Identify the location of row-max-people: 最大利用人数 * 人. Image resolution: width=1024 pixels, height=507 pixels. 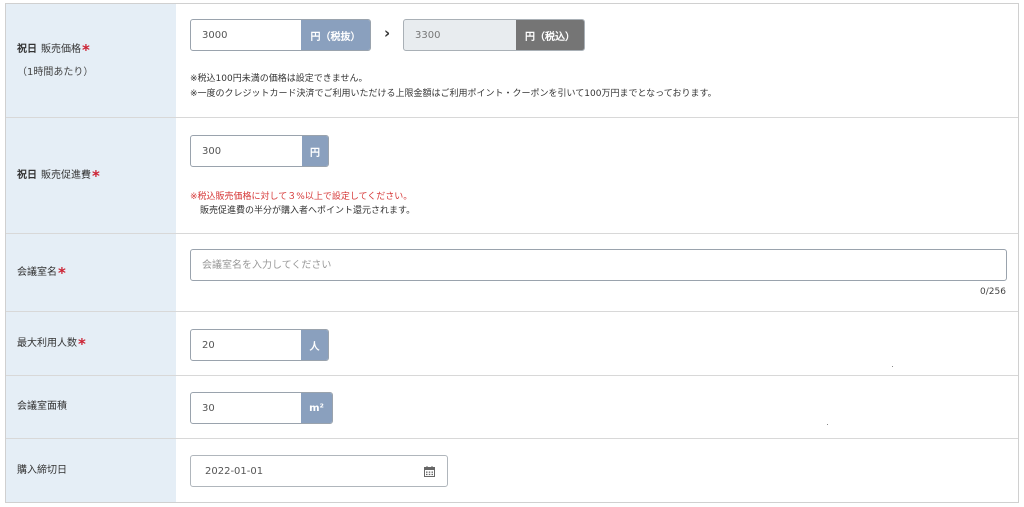
(512, 344).